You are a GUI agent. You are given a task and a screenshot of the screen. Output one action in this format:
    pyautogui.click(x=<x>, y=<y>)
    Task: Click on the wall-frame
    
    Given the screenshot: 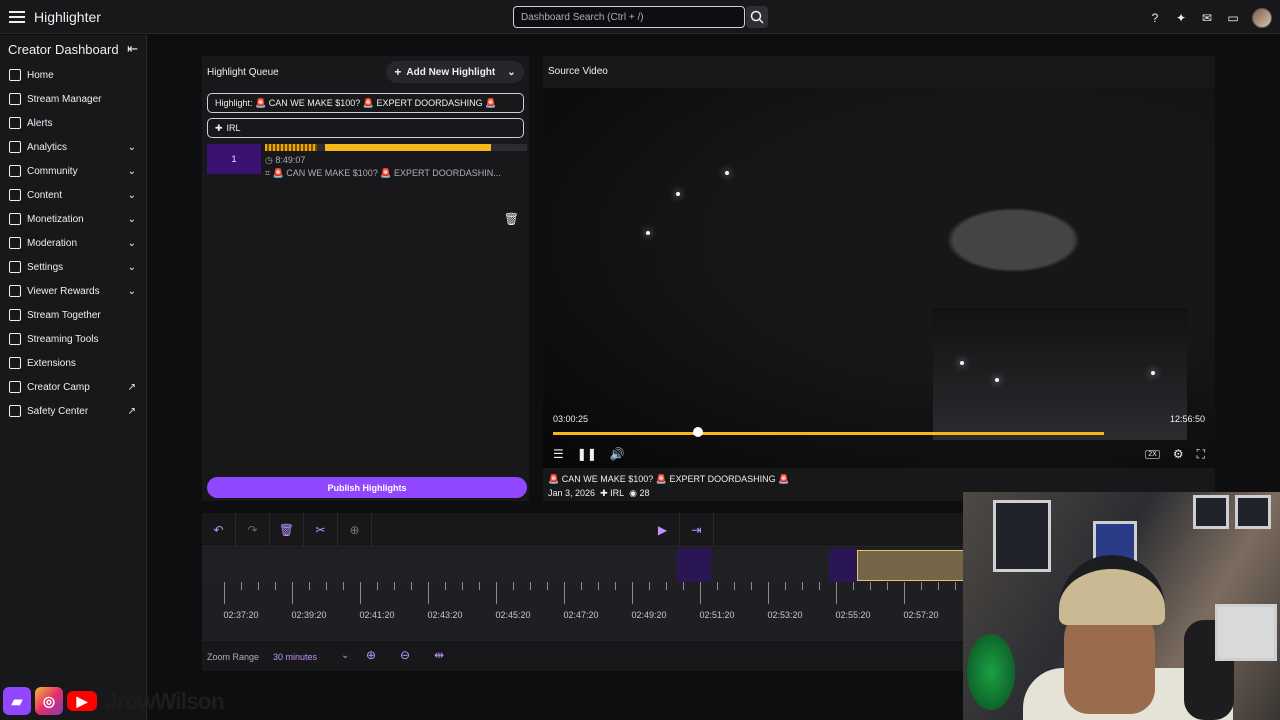 What is the action you would take?
    pyautogui.click(x=1253, y=512)
    